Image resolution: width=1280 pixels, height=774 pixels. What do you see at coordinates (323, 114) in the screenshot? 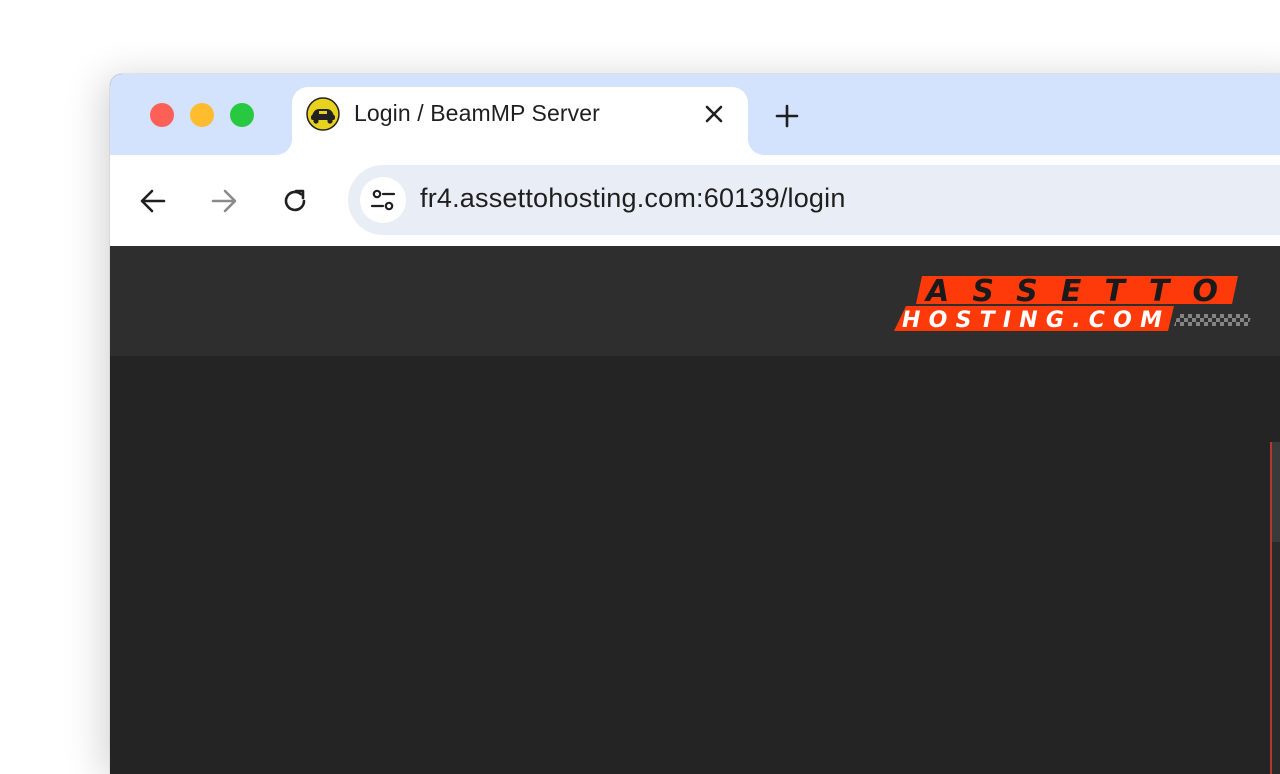
I see `beammp-favicon-icon` at bounding box center [323, 114].